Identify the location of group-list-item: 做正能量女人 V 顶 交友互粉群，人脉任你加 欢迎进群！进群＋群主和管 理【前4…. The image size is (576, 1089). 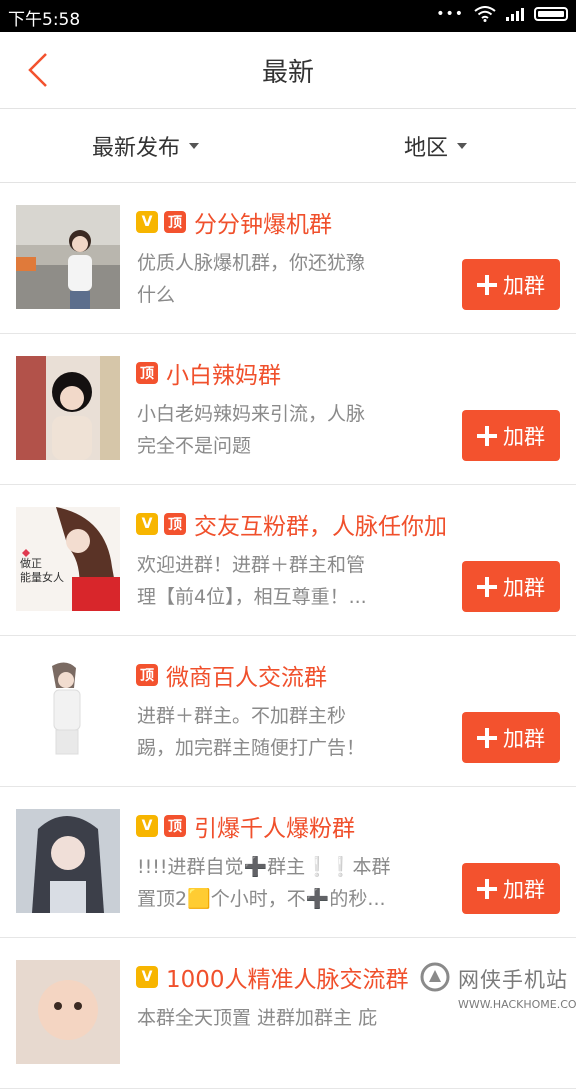
(288, 560).